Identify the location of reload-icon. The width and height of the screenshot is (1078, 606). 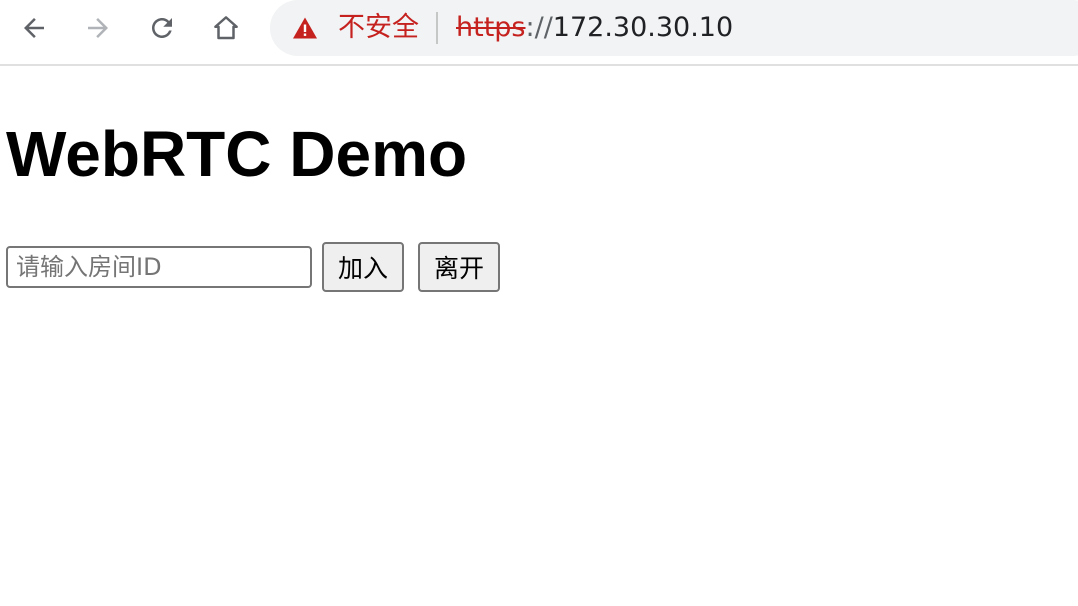
(162, 28).